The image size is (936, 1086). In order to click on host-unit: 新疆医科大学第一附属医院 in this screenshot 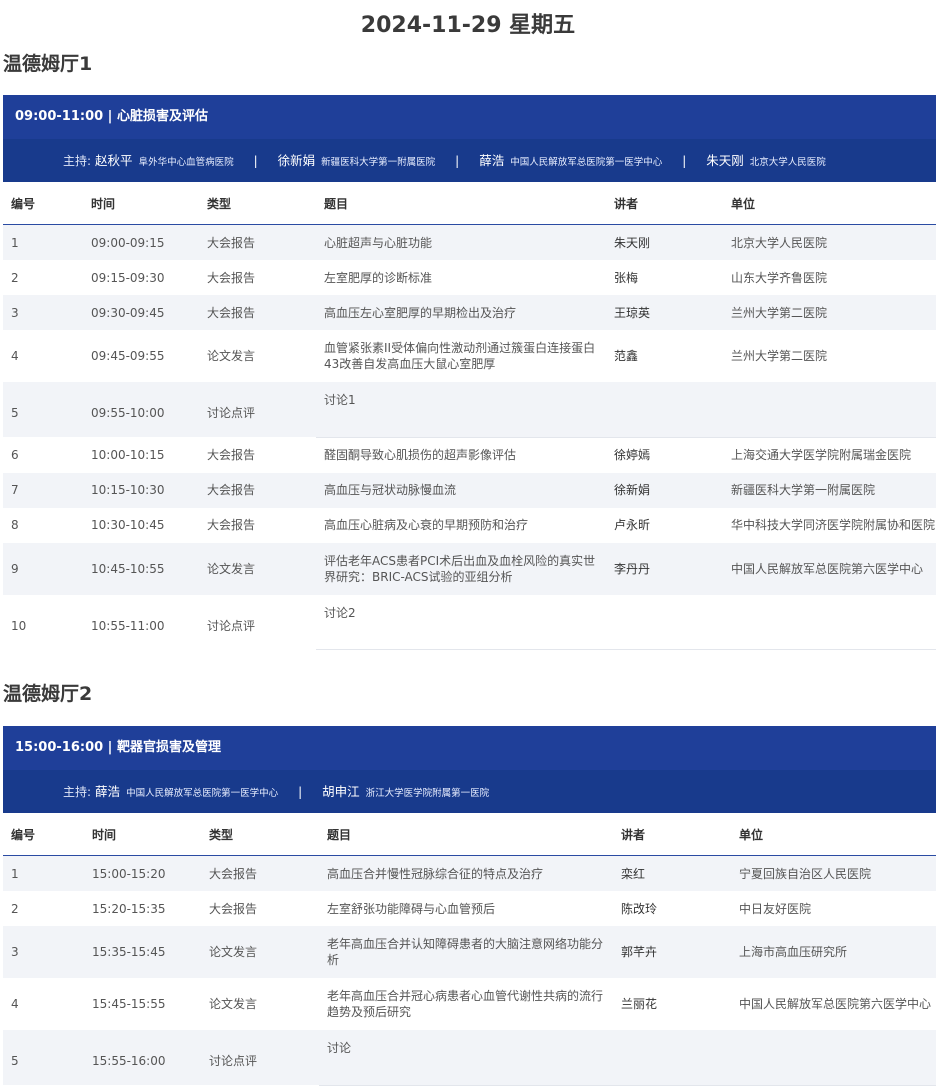, I will do `click(378, 162)`.